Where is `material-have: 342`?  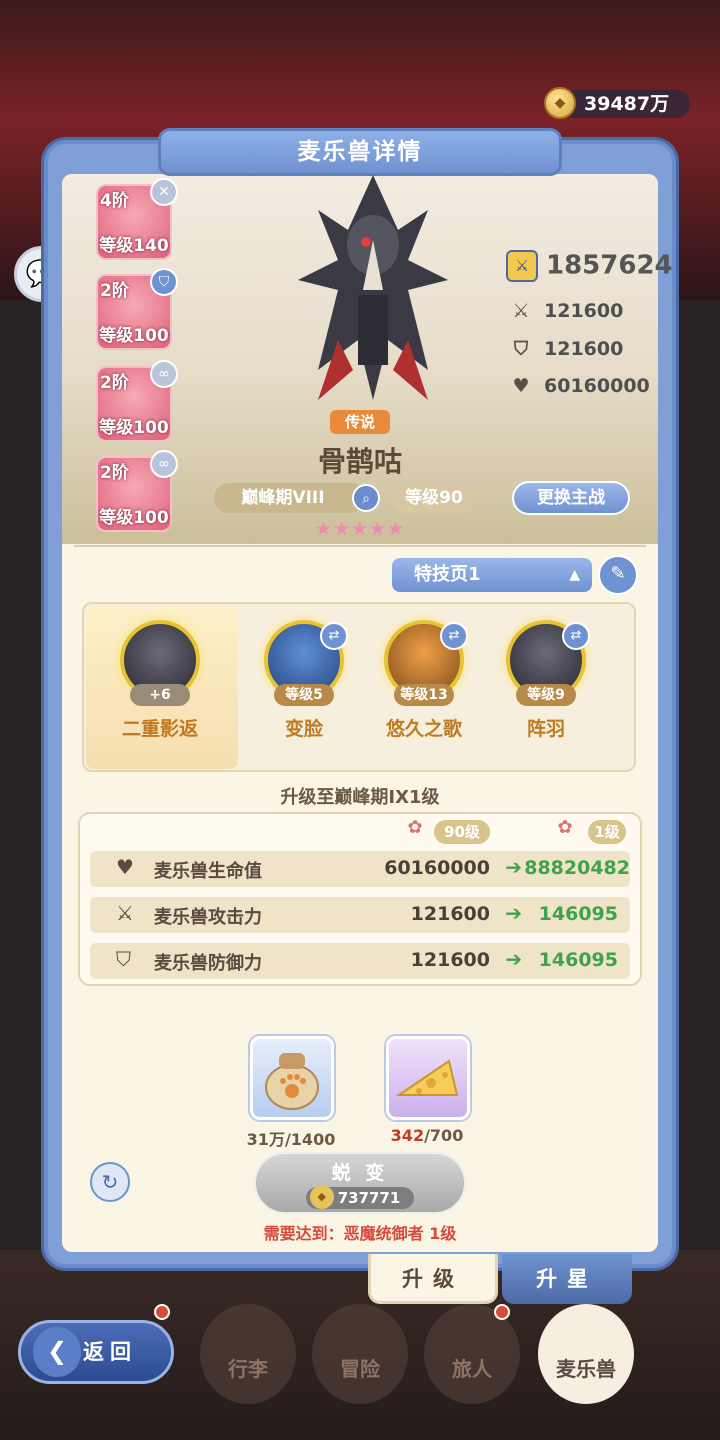 material-have: 342 is located at coordinates (407, 1135).